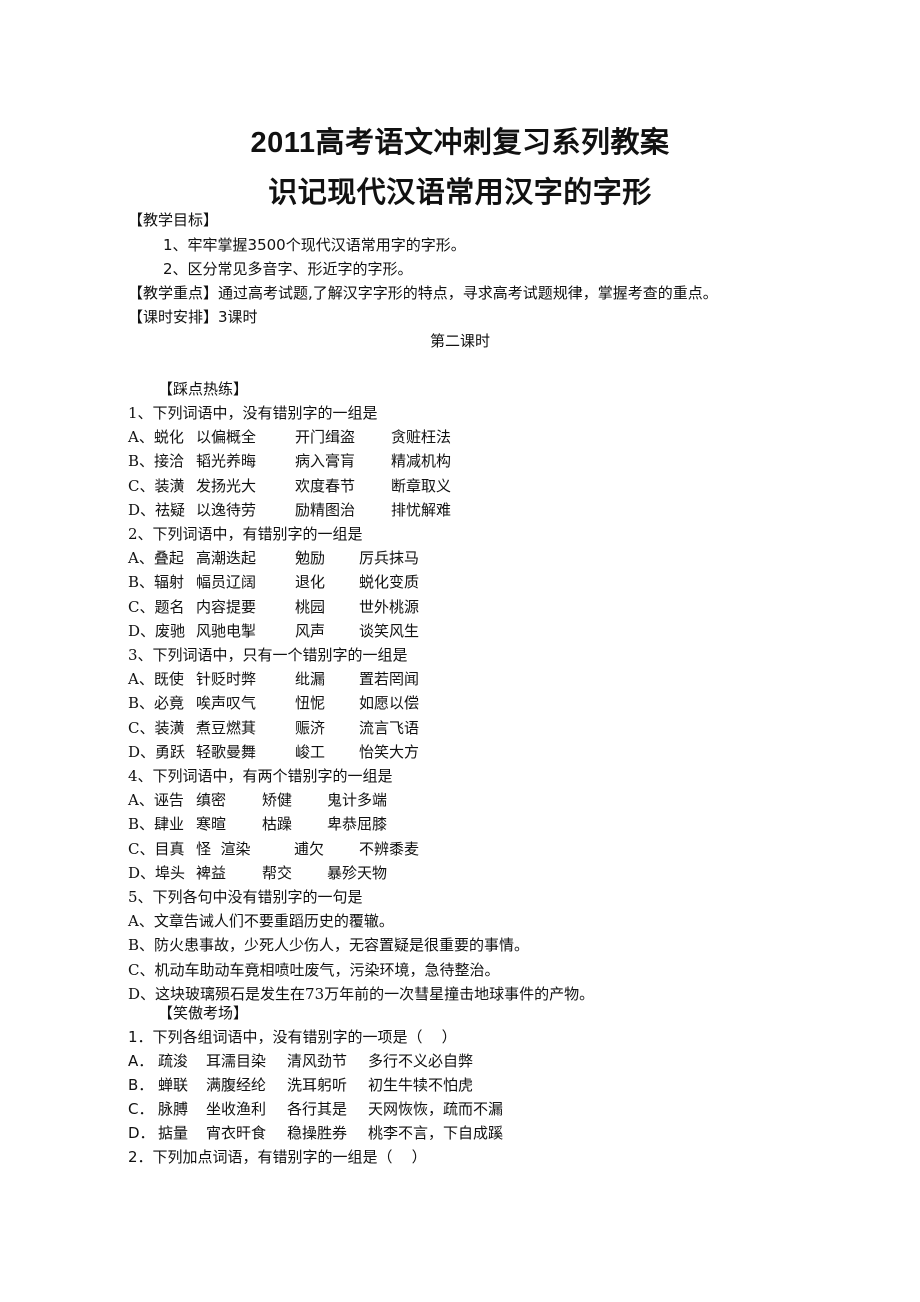 This screenshot has width=920, height=1302. Describe the element at coordinates (173, 1133) in the screenshot. I see `option-word: 掂量` at that location.